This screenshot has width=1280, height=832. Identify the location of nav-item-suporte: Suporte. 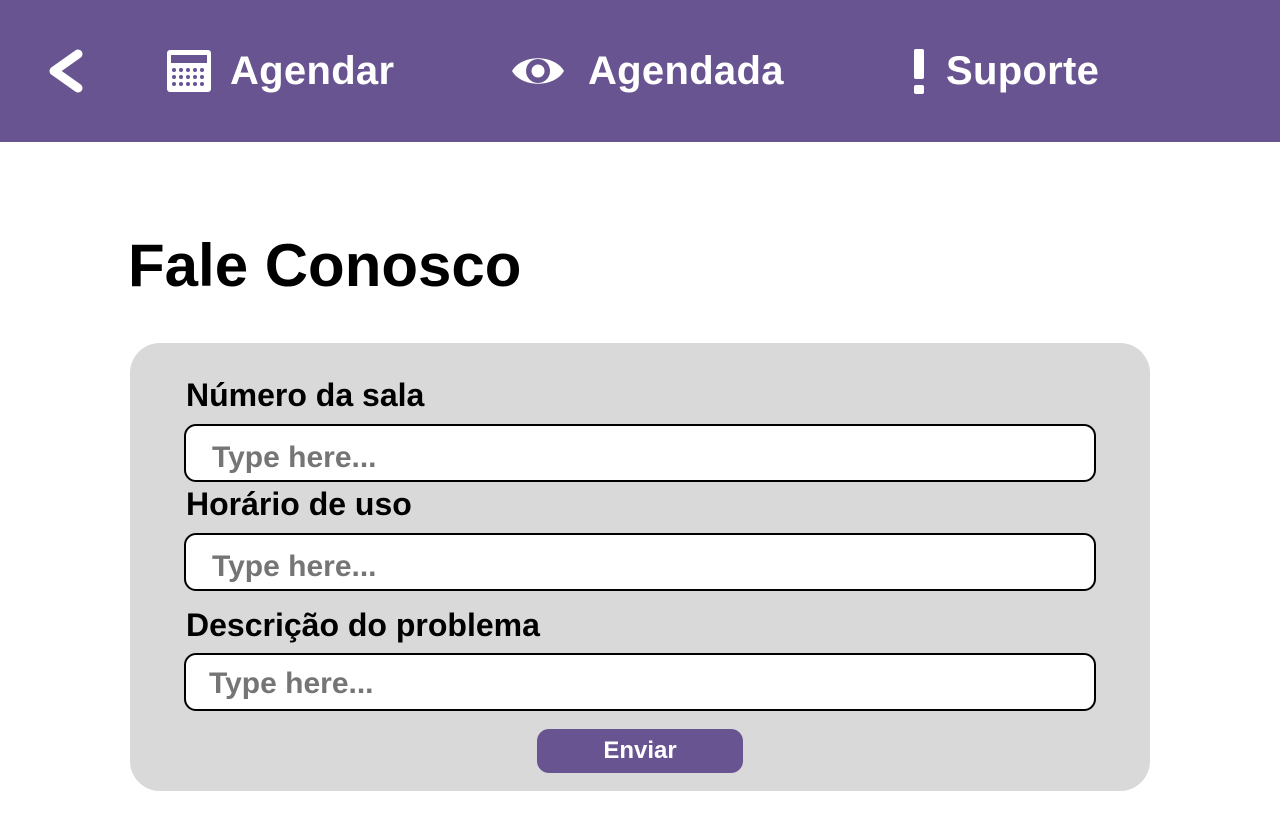
(1003, 71).